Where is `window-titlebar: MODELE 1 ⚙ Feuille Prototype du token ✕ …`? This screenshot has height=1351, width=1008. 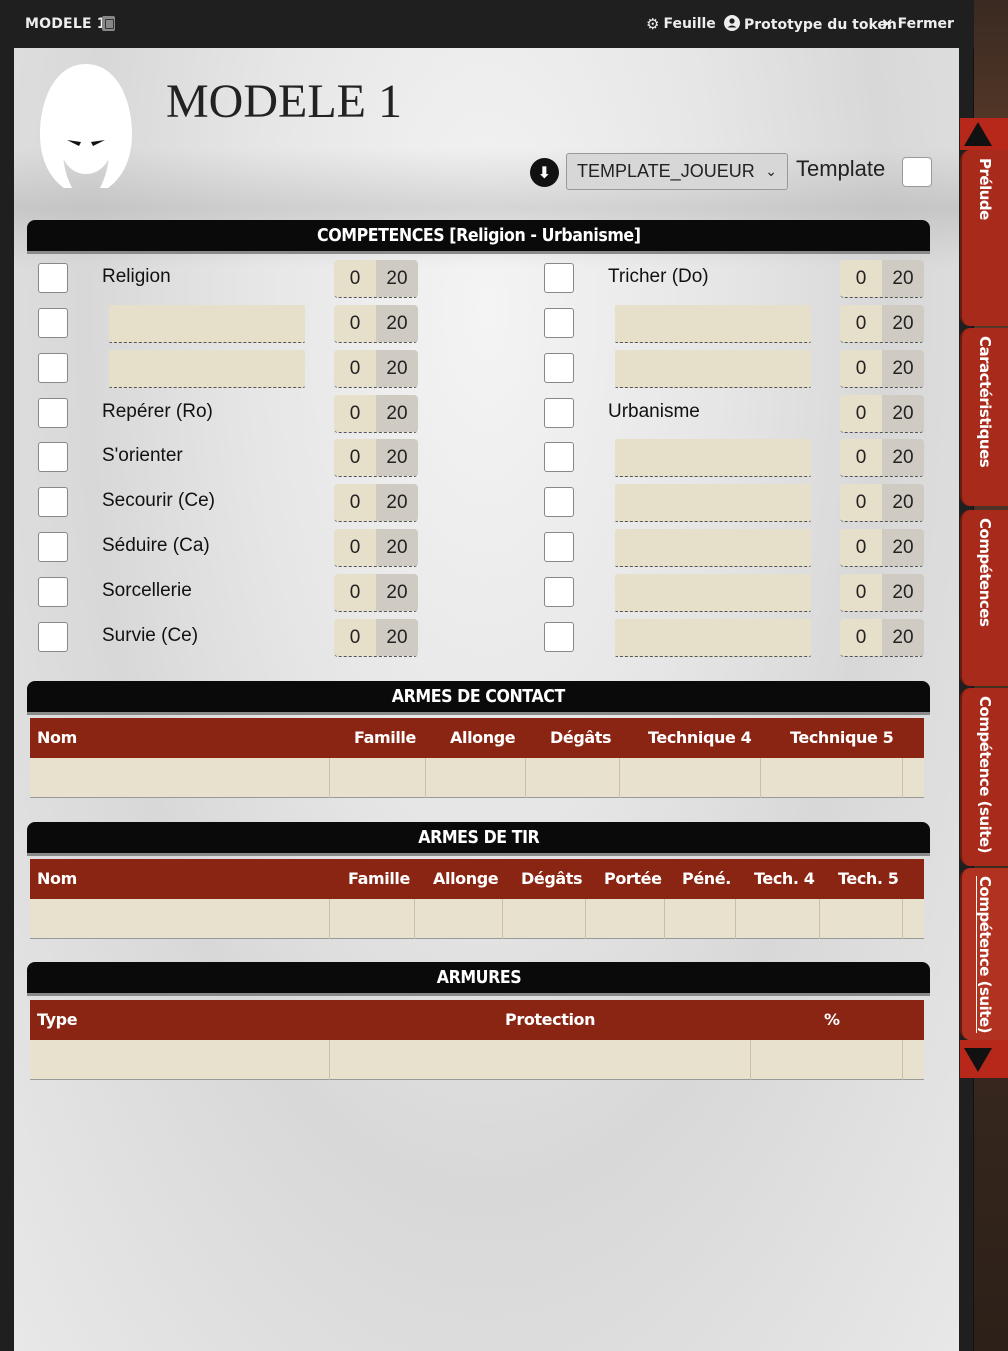
window-titlebar: MODELE 1 ⚙ Feuille Prototype du token ✕ … is located at coordinates (487, 24).